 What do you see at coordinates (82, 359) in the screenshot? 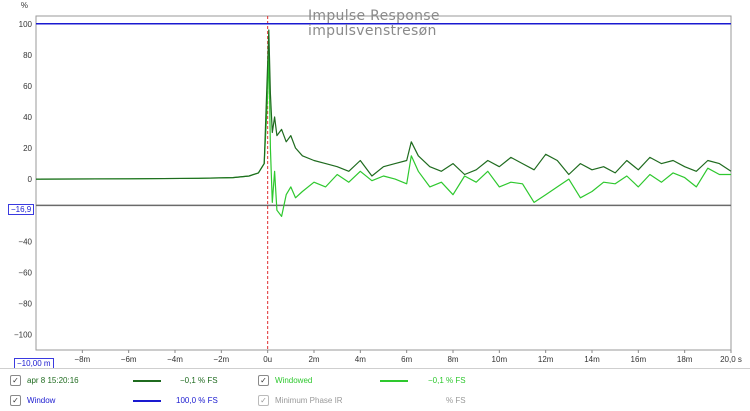
I see `x-tick-label: −8m` at bounding box center [82, 359].